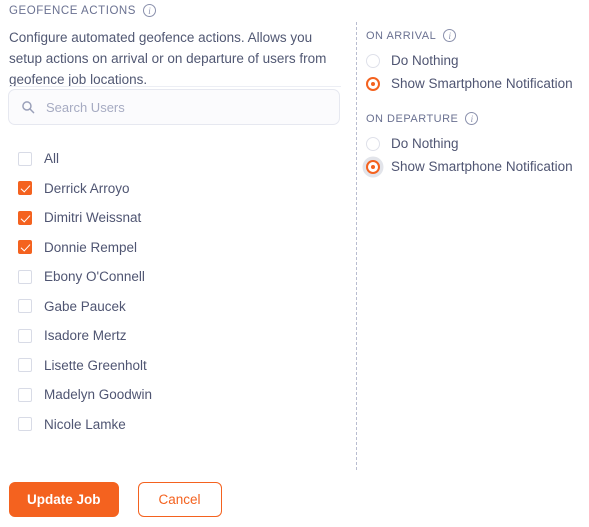 The image size is (589, 527). I want to click on list-item: Dimitri Weissnat, so click(178, 218).